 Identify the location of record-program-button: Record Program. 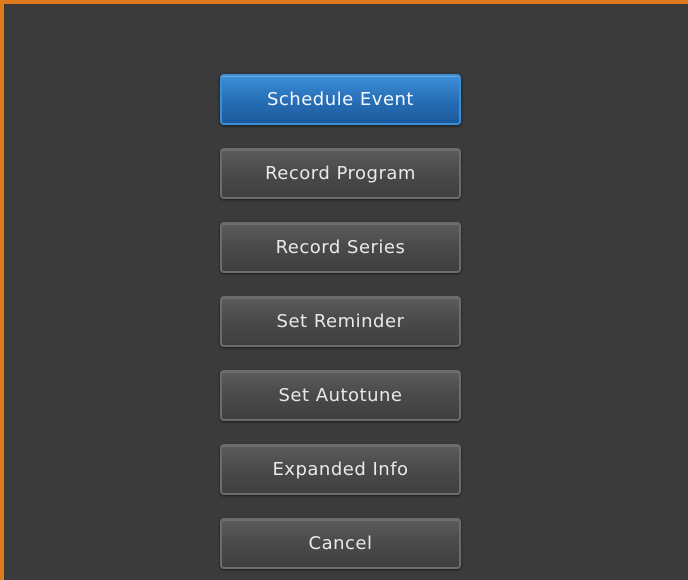
(340, 173).